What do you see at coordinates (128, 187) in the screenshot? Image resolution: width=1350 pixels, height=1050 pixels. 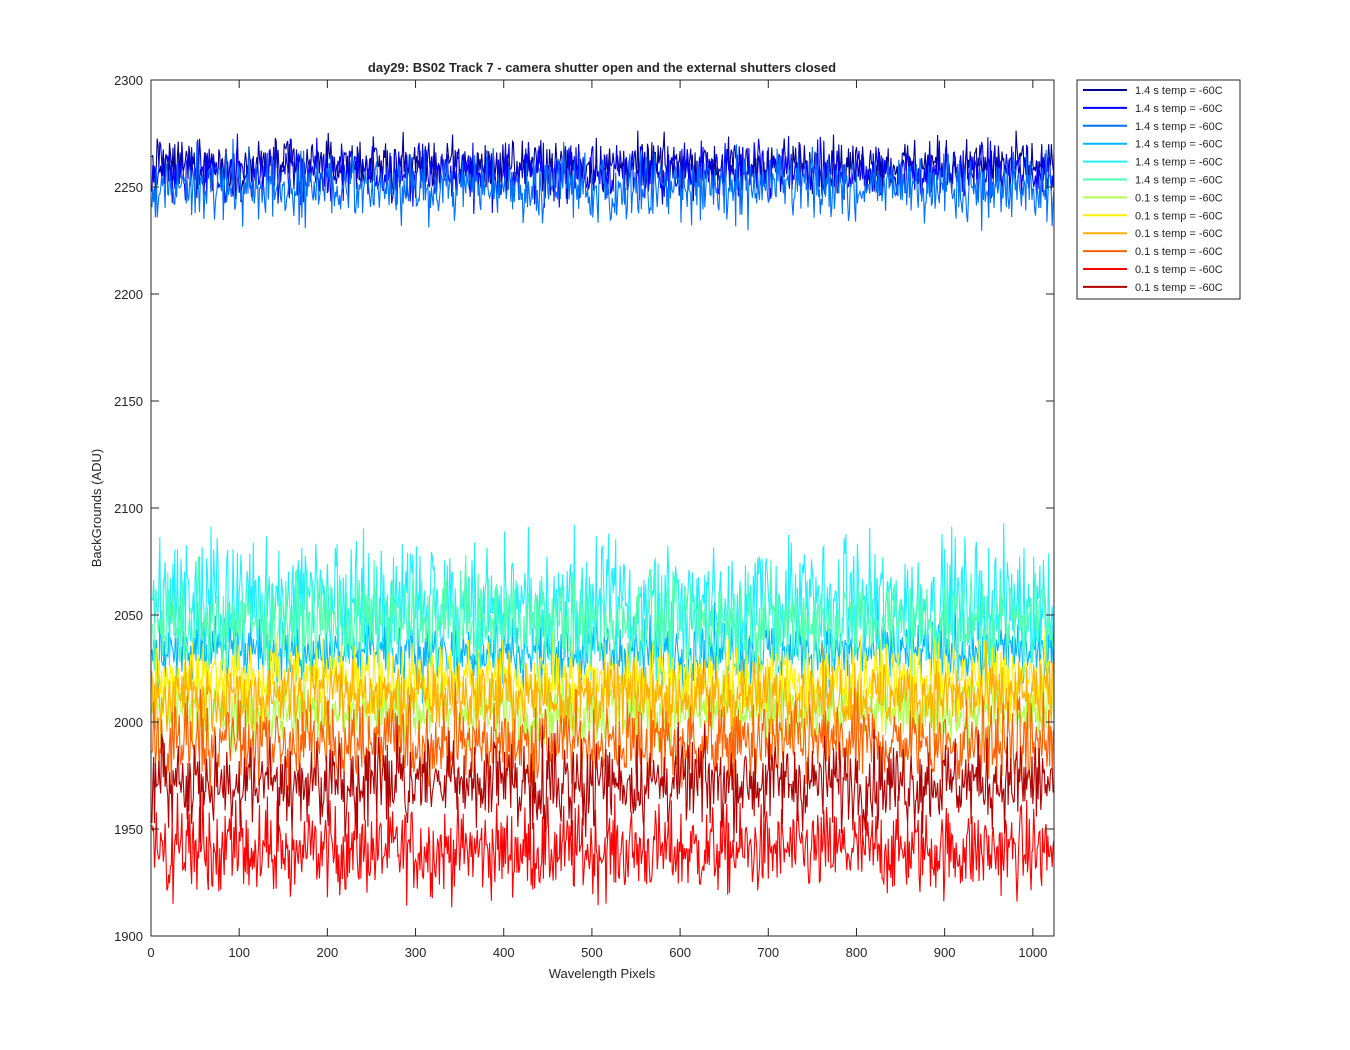 I see `y-tick-label: 2250` at bounding box center [128, 187].